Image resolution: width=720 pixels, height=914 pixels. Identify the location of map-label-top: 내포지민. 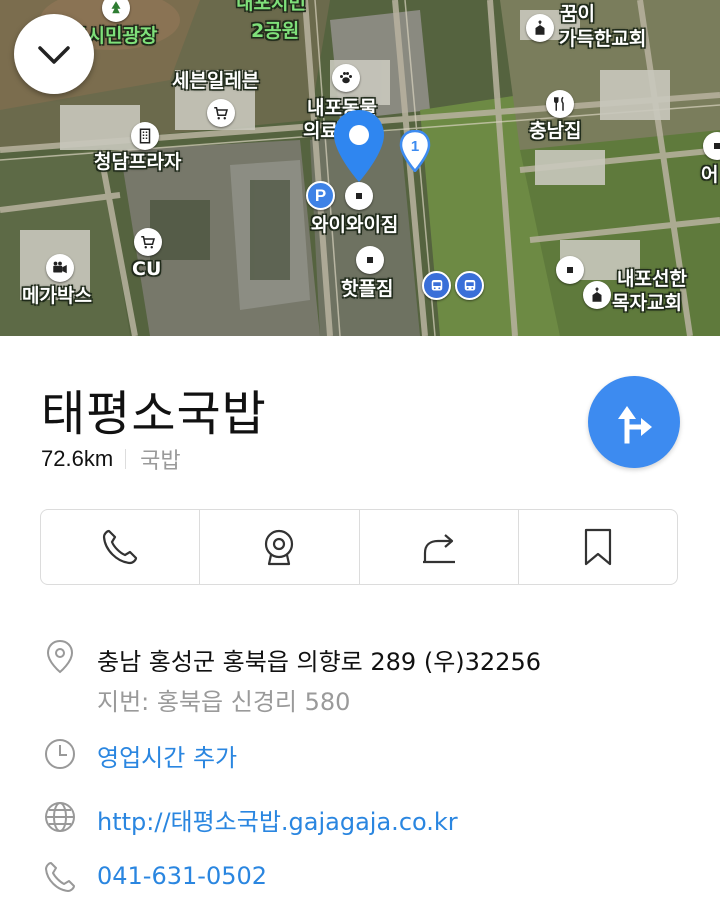
(271, 7).